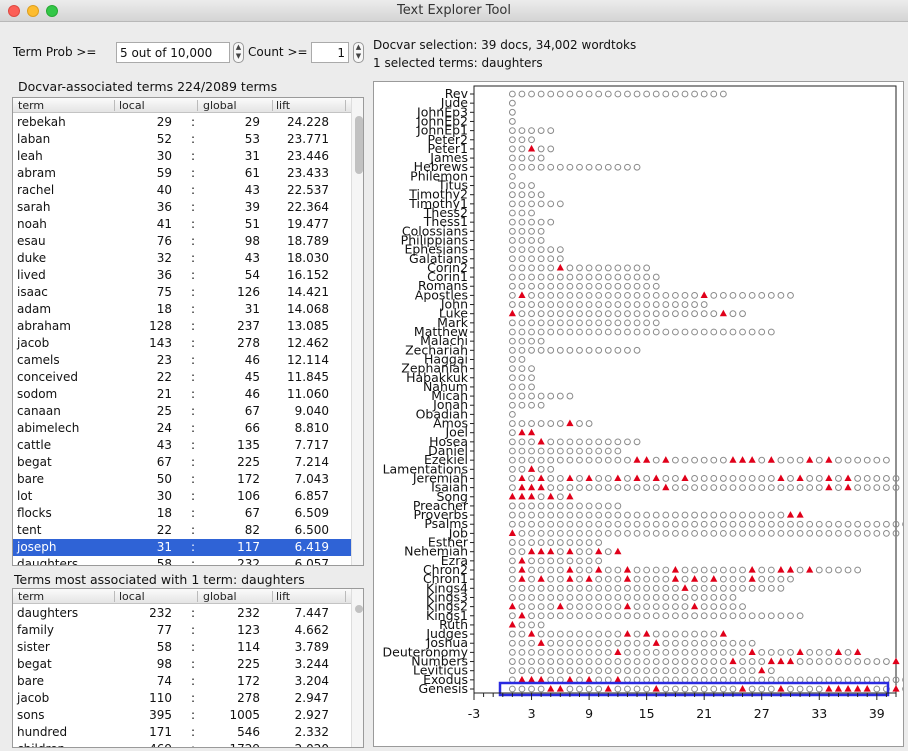 The width and height of the screenshot is (908, 751). I want to click on table-row: daughters 232 232 7.447:, so click(182, 613).